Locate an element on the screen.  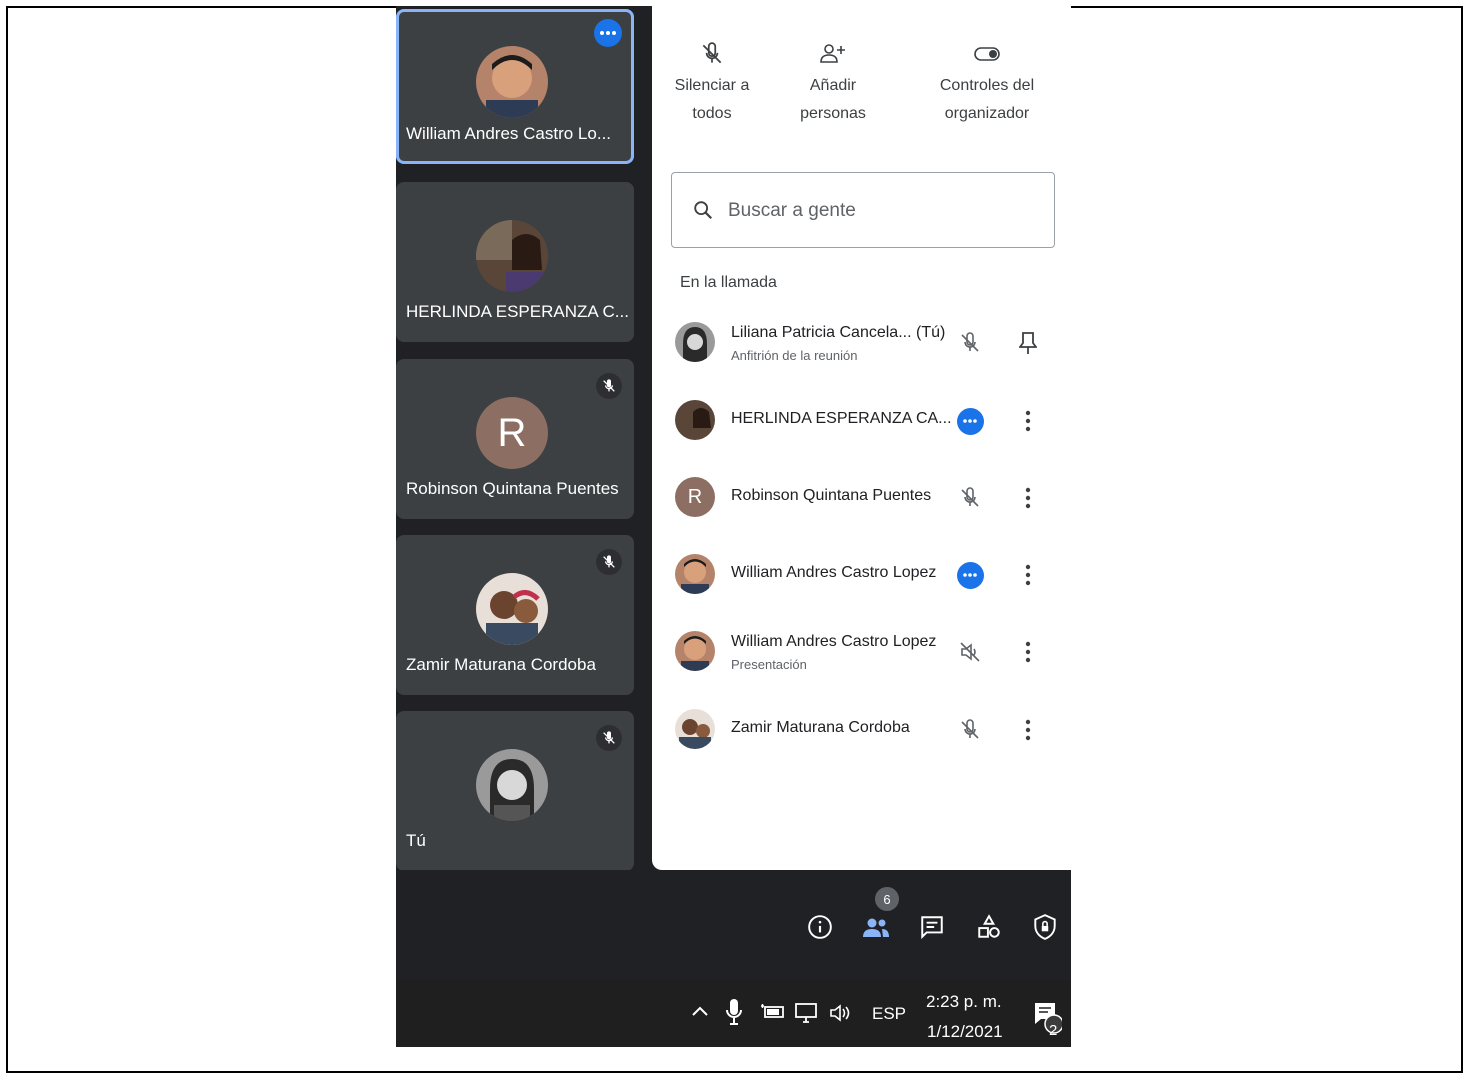
people-icon is located at coordinates (876, 927).